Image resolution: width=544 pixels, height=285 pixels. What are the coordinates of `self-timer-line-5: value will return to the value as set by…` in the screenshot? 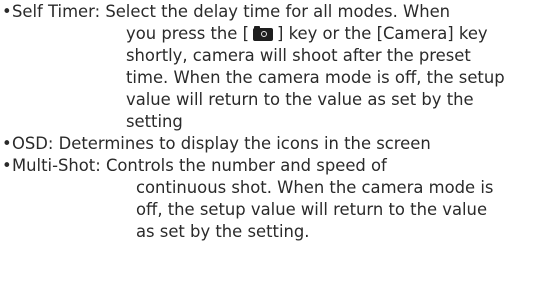 It's located at (300, 99).